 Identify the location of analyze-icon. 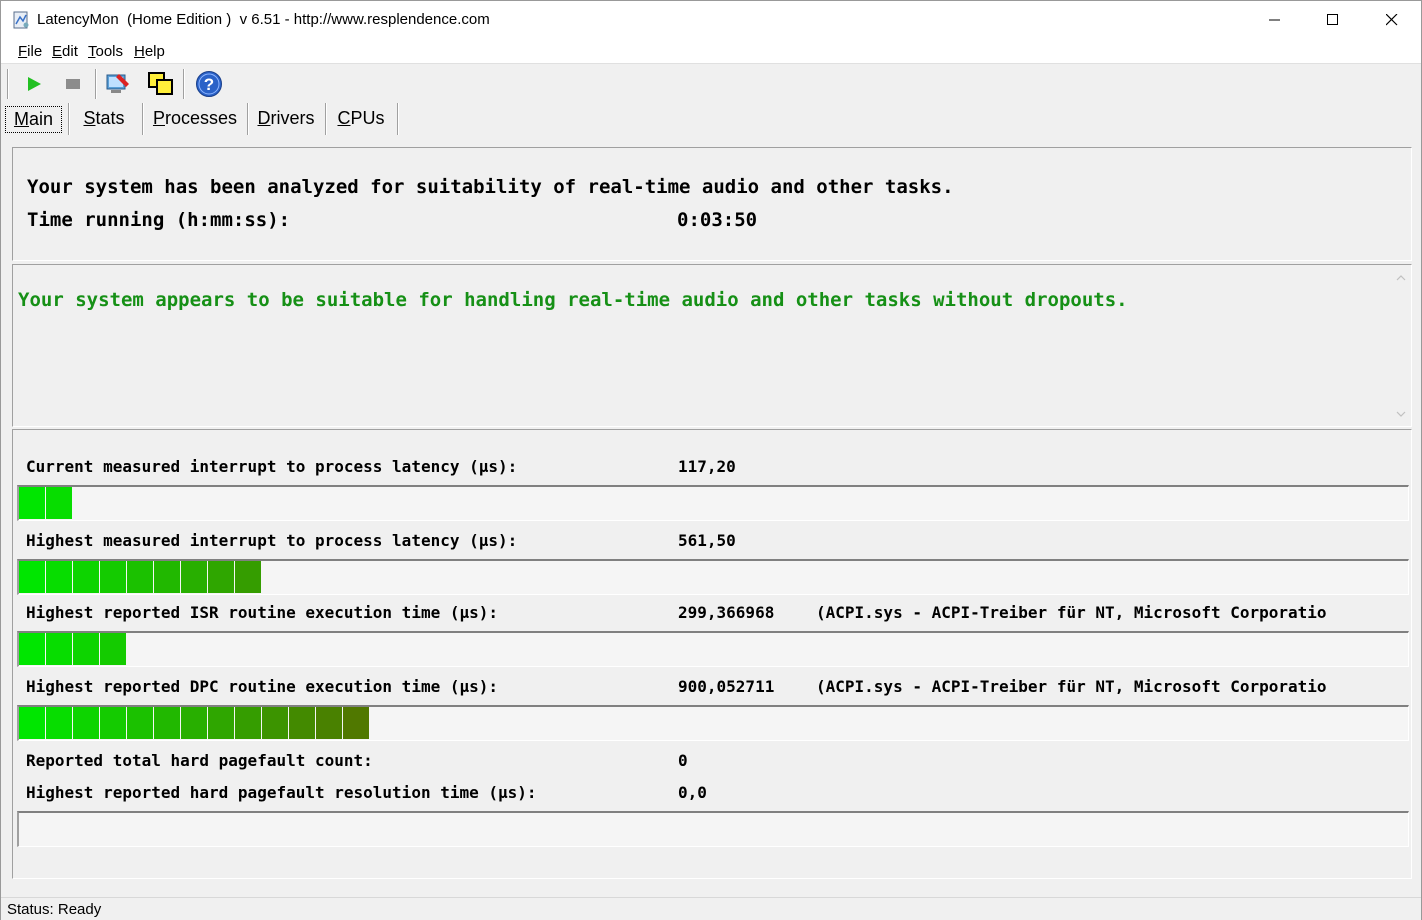
(117, 83).